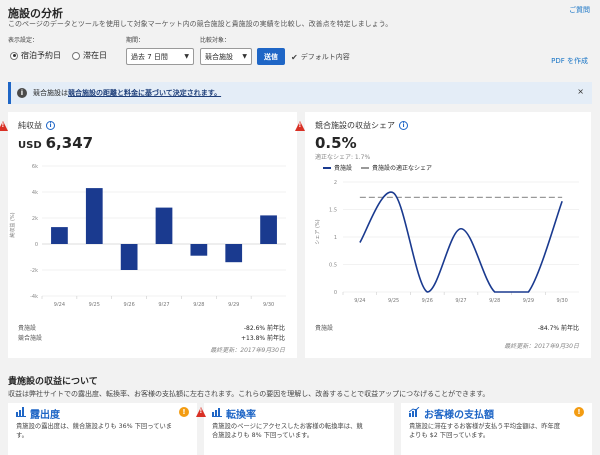 The image size is (600, 455). I want to click on bar-xticks: 9/24 9/25 9/26 9/27 9/28 9/29 9/30, so click(164, 304).